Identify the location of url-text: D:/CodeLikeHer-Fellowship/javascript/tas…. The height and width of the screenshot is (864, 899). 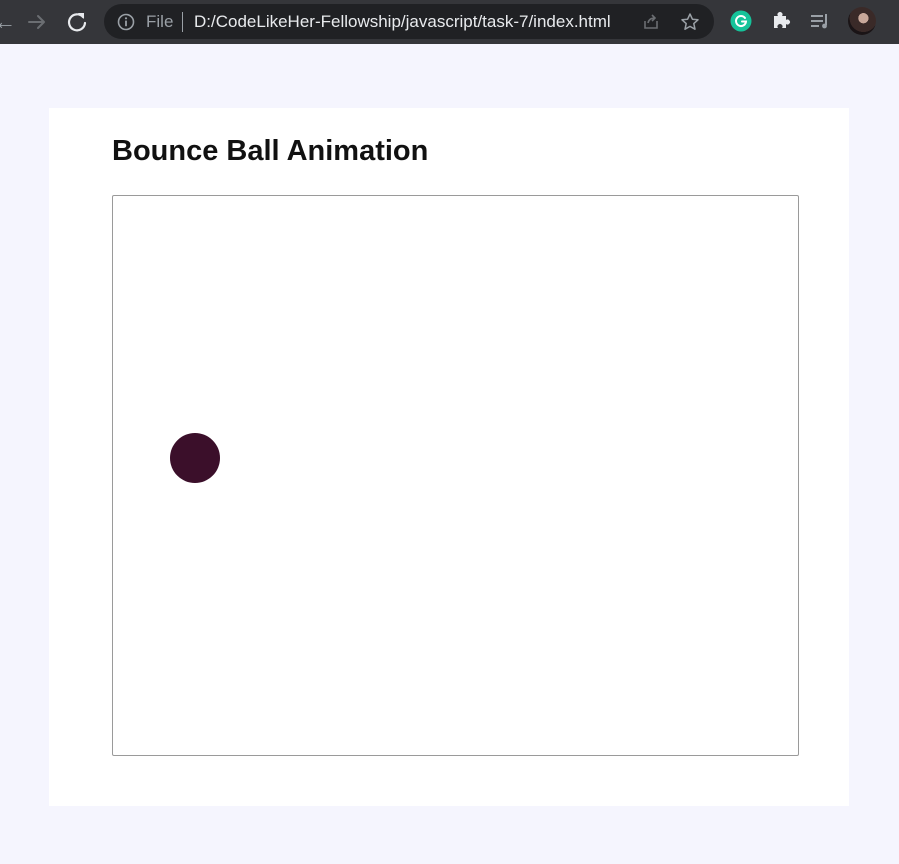
(402, 22).